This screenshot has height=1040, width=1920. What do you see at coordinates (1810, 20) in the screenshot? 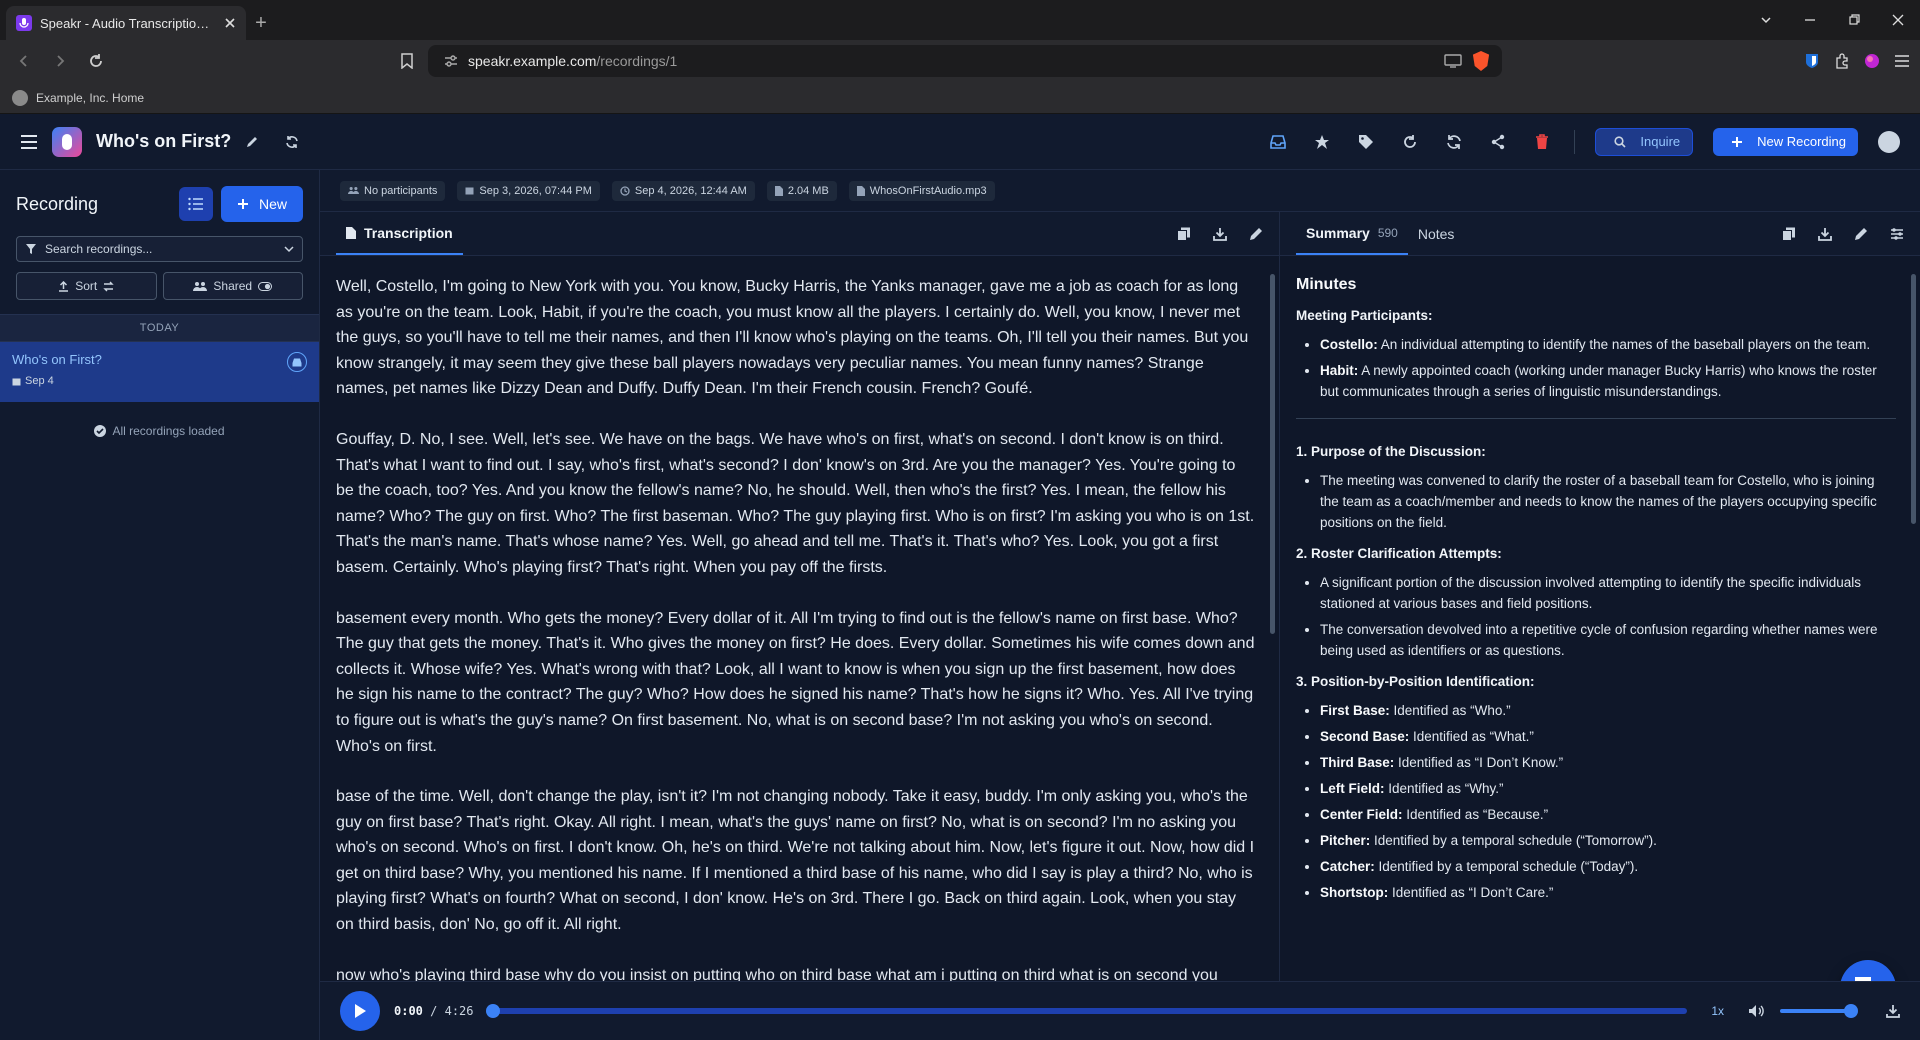
I see `minimize-icon` at bounding box center [1810, 20].